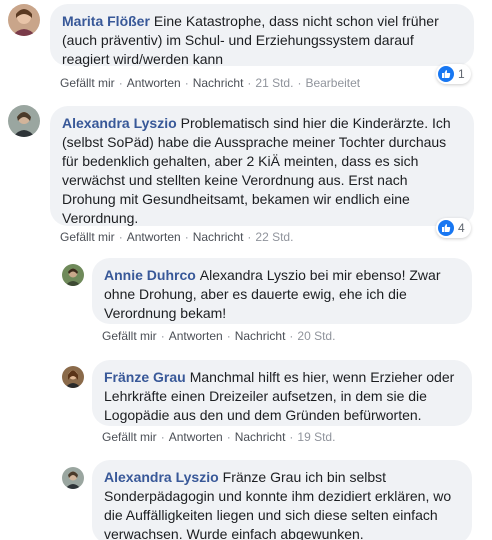 The height and width of the screenshot is (540, 492). I want to click on reaction-number: 1, so click(461, 74).